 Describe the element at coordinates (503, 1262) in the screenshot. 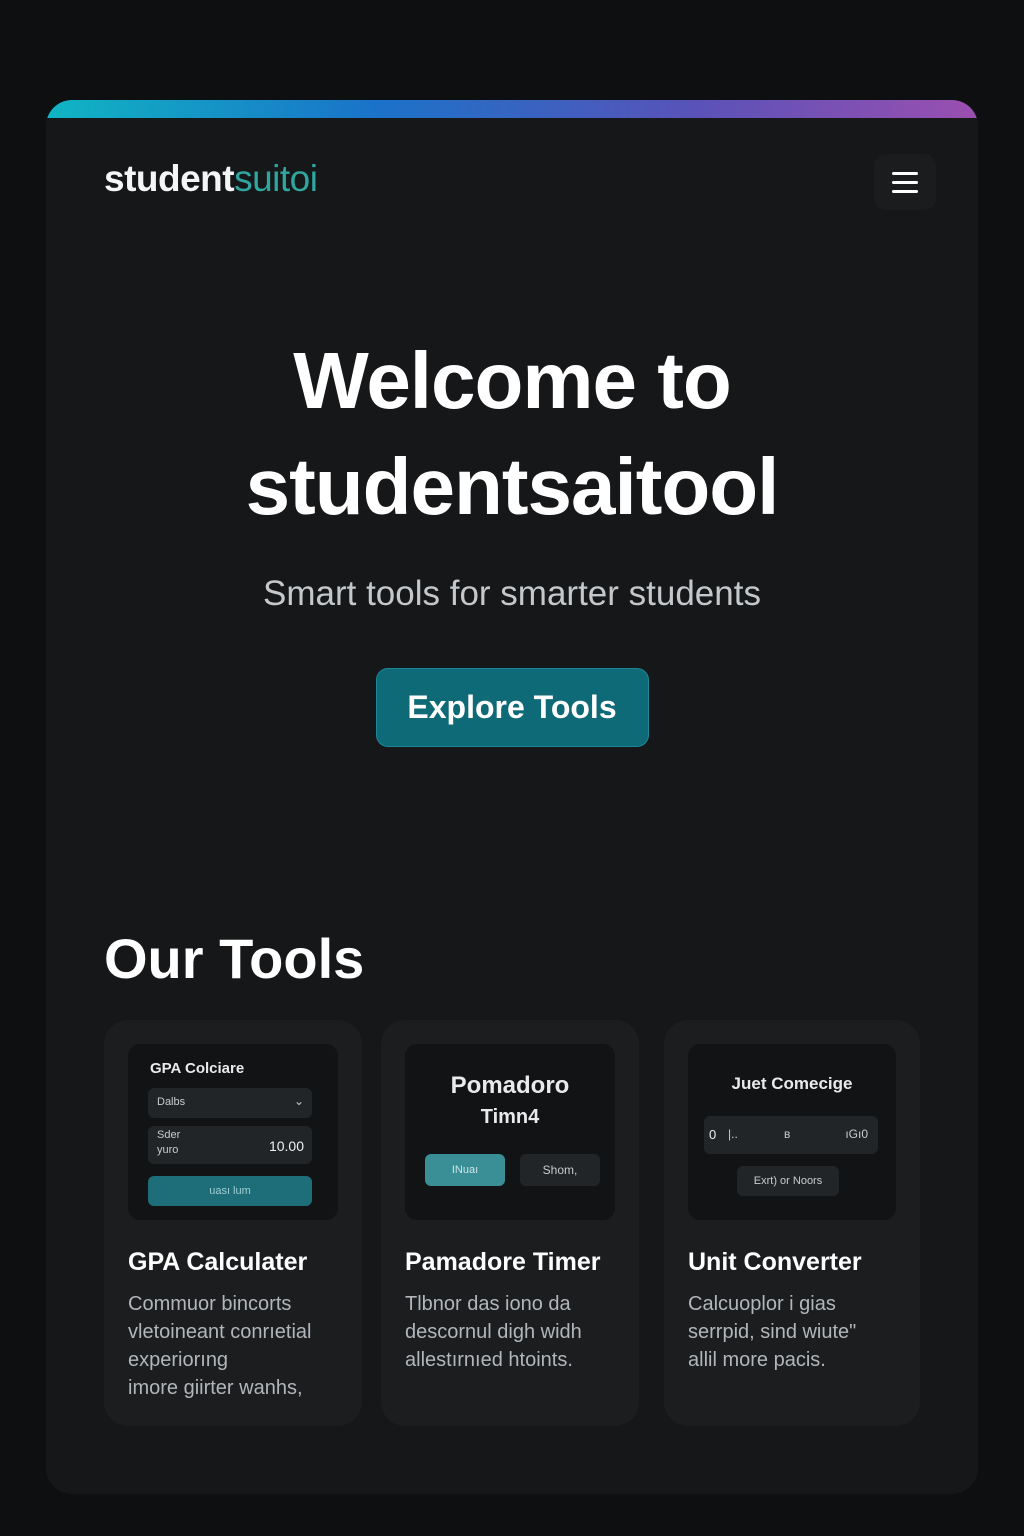

I see `card-title: Pamadore Timer` at that location.